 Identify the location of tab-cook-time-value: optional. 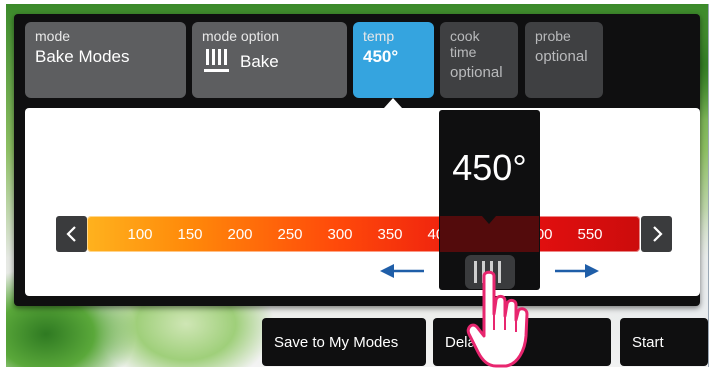
(476, 72).